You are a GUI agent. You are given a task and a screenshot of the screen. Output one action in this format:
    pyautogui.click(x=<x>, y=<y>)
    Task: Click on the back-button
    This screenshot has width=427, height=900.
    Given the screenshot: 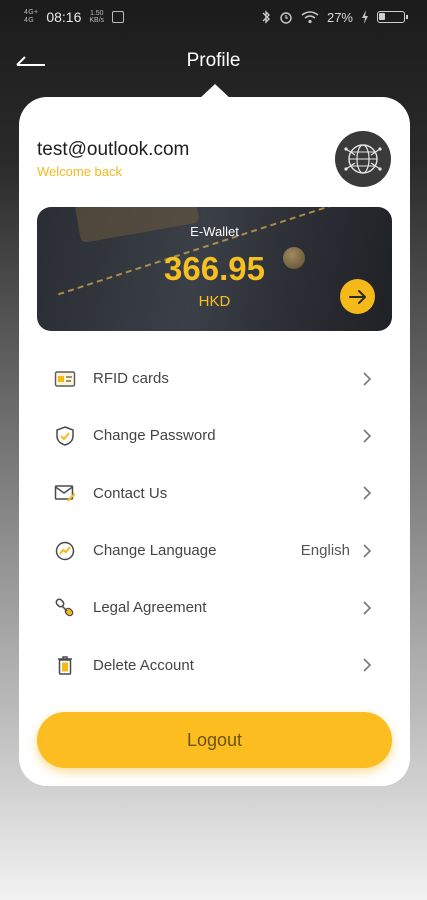 What is the action you would take?
    pyautogui.click(x=31, y=61)
    